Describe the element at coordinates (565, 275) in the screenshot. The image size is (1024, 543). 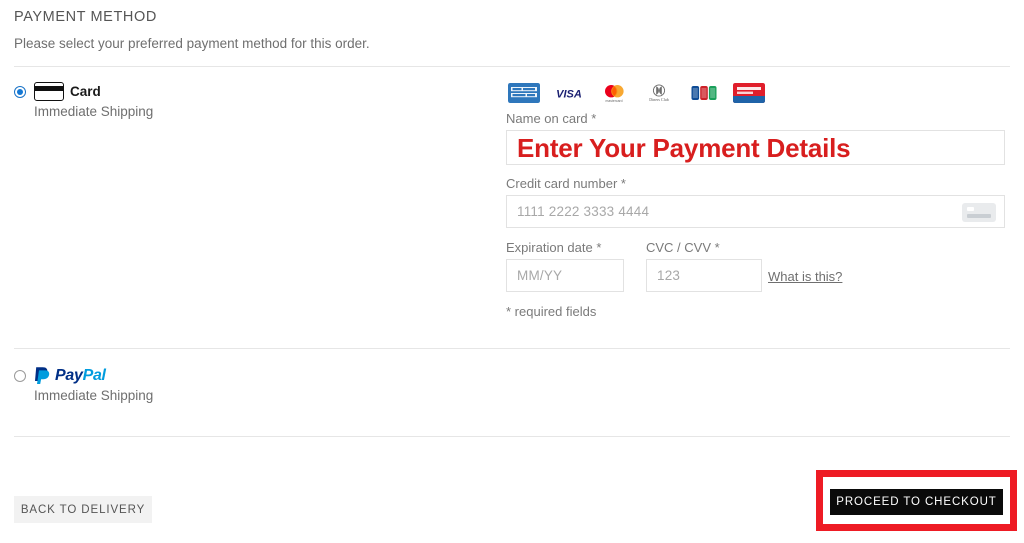
I see `expiration-date-input: MM/YY` at that location.